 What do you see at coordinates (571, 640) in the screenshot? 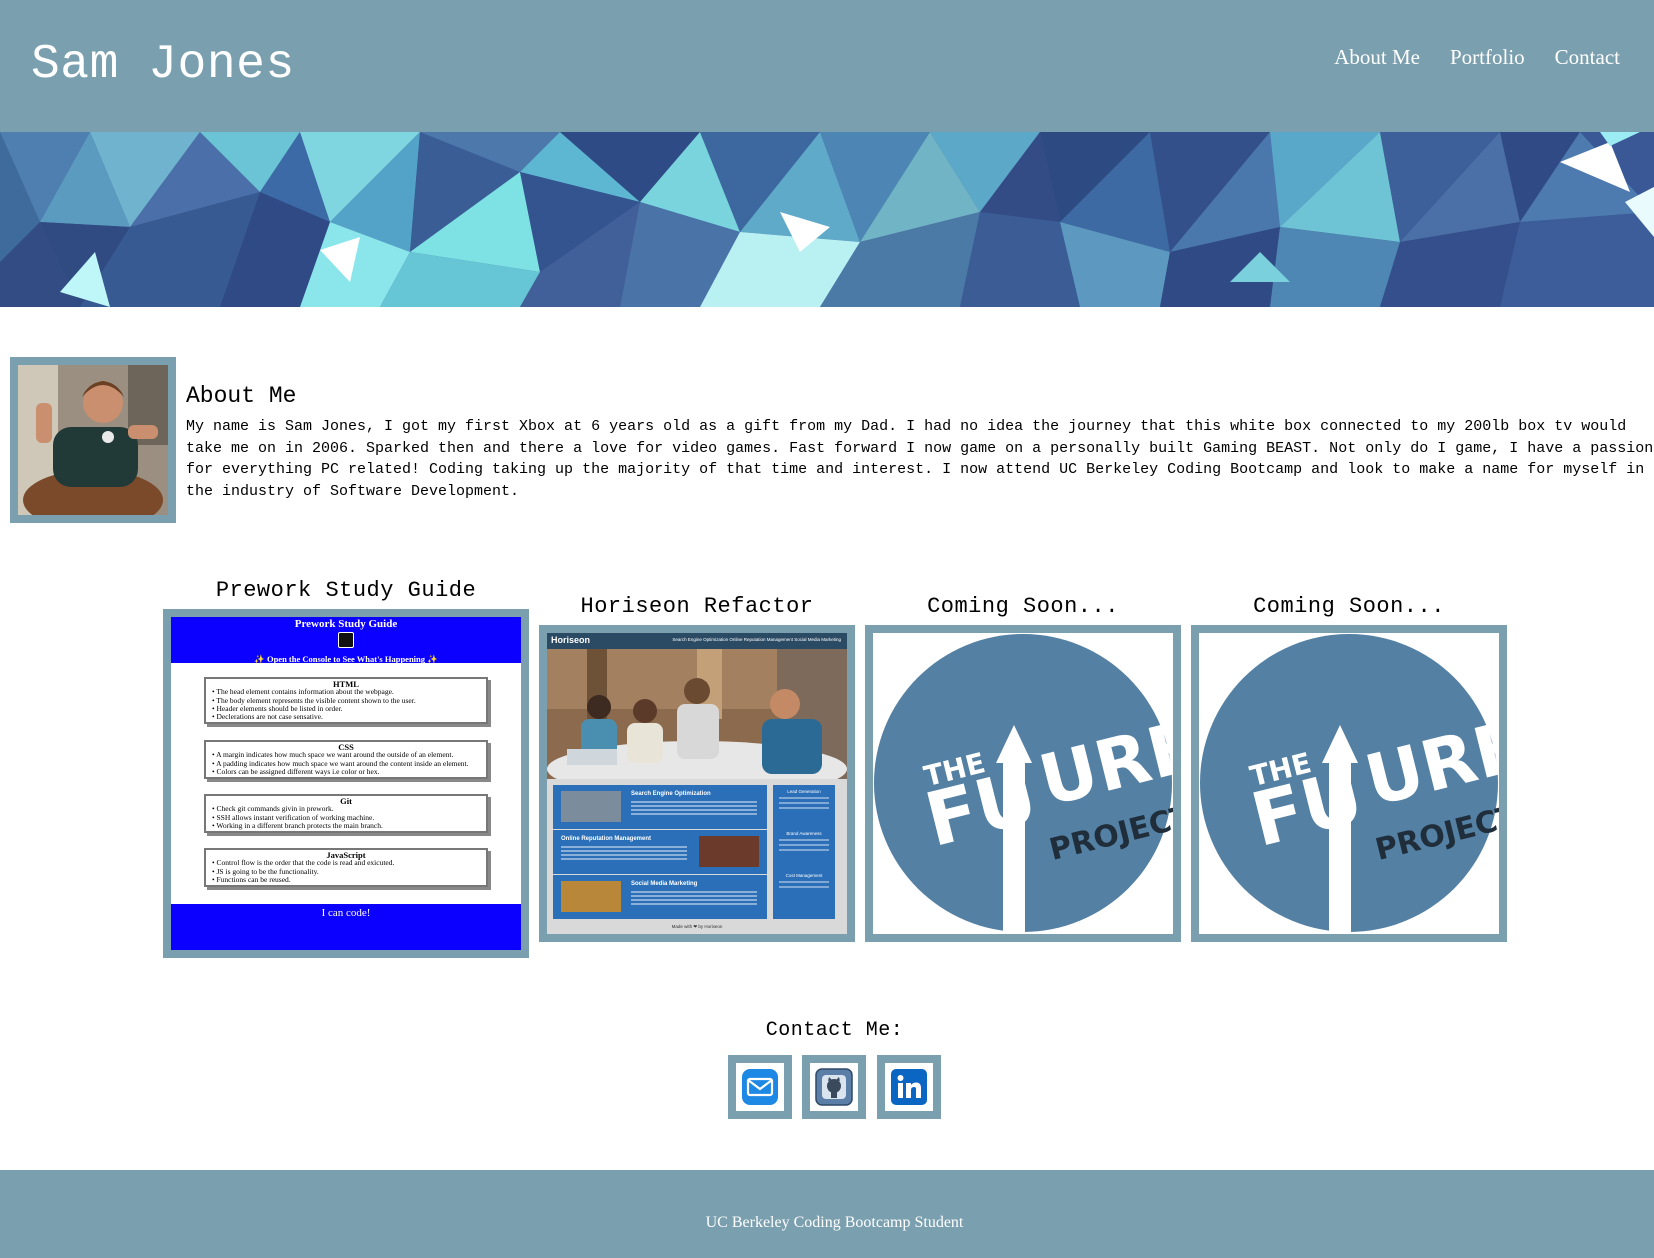
I see `horiseon-logo: Horiseon` at bounding box center [571, 640].